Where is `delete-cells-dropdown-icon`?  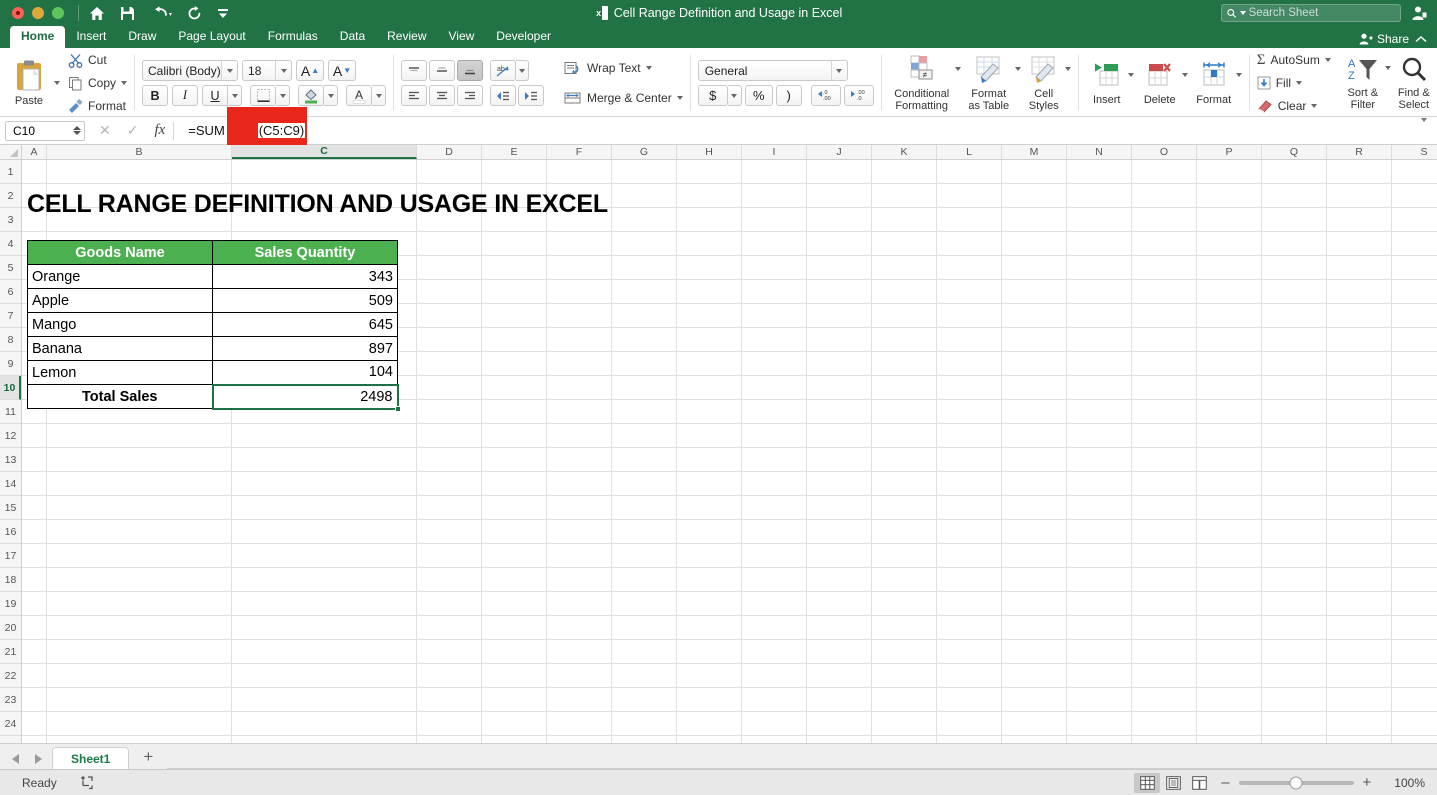
delete-cells-dropdown-icon is located at coordinates (1184, 74).